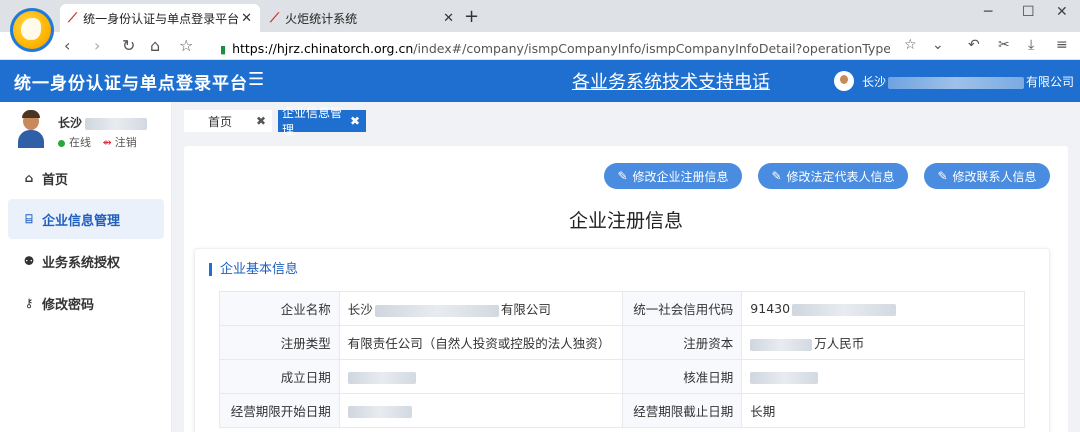 This screenshot has width=1080, height=432. What do you see at coordinates (1062, 12) in the screenshot?
I see `window-close-icon: ✕` at bounding box center [1062, 12].